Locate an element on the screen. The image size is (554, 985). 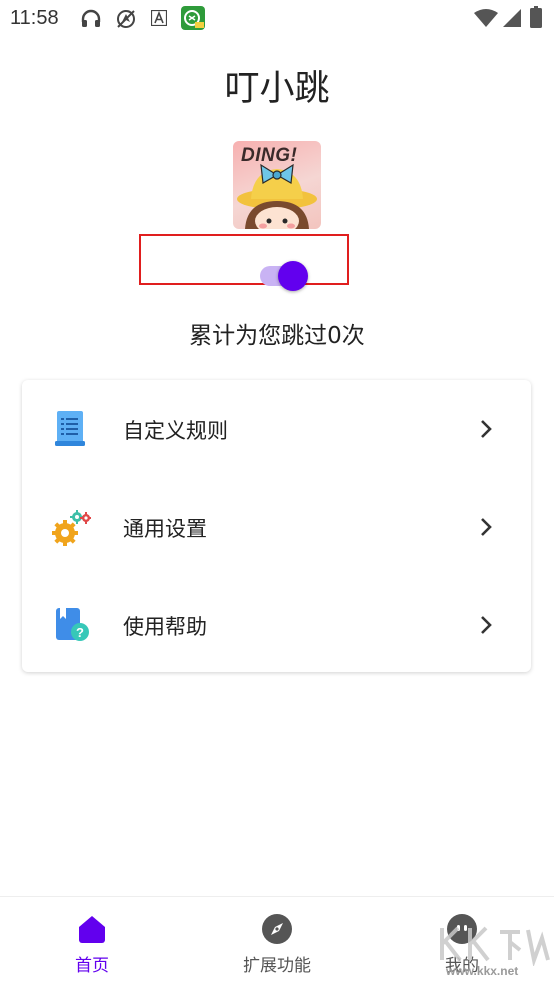
compass-icon is located at coordinates (277, 929).